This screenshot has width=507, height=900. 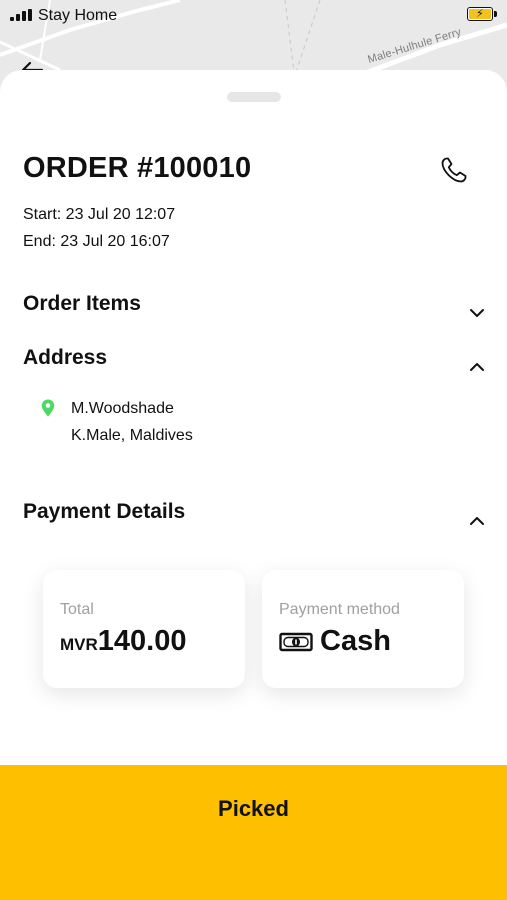 What do you see at coordinates (48, 408) in the screenshot?
I see `location-pin-icon` at bounding box center [48, 408].